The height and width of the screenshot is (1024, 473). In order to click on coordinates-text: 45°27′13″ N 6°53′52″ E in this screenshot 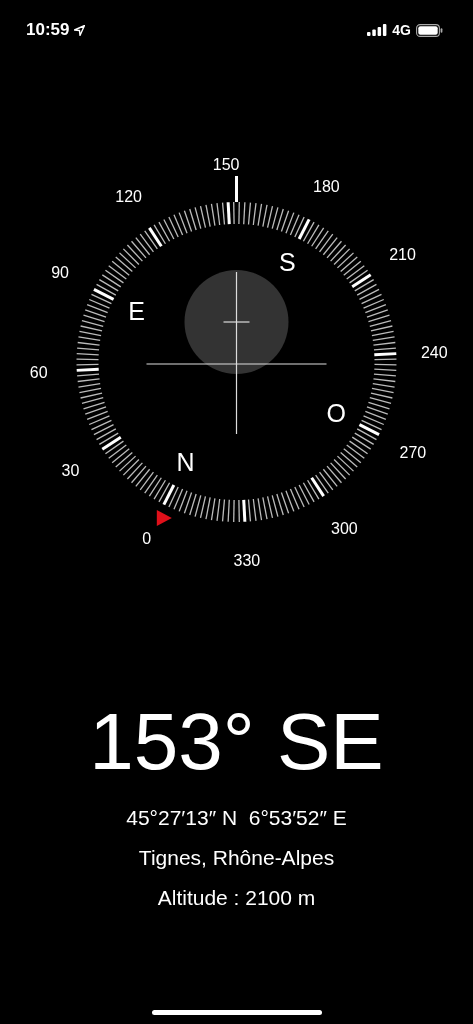, I will do `click(236, 818)`.